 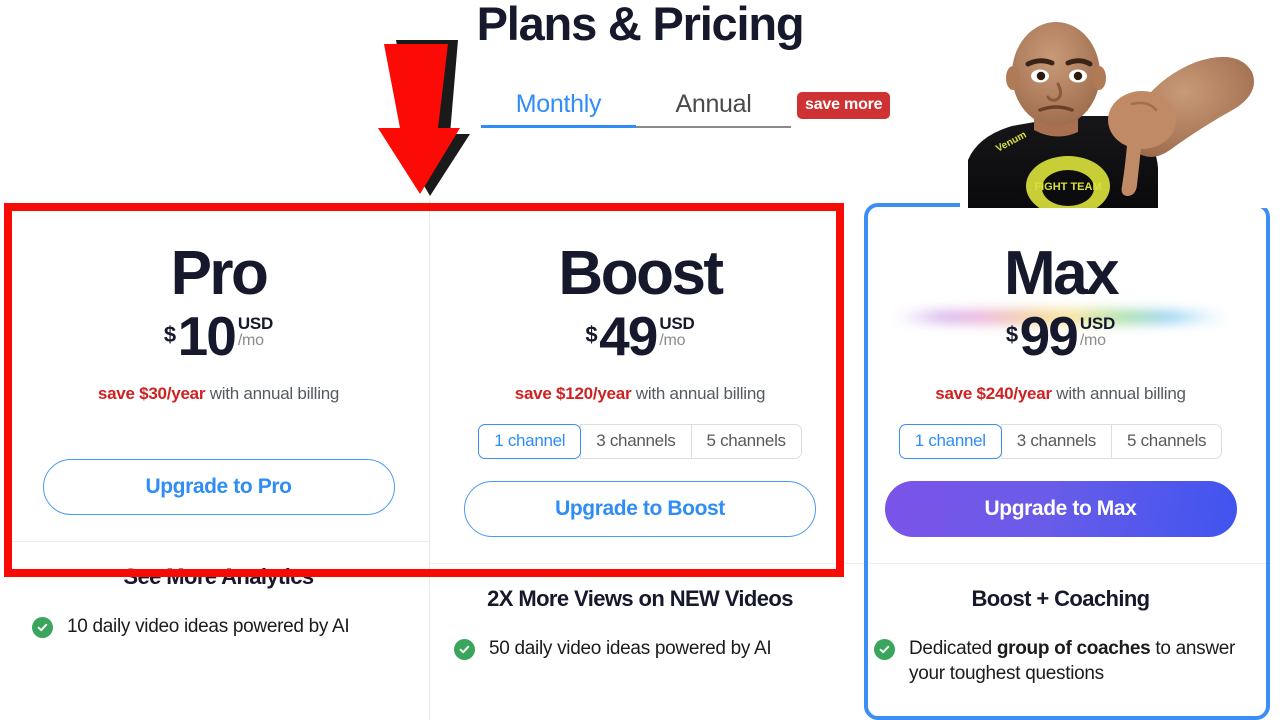 What do you see at coordinates (151, 393) in the screenshot?
I see `savings-amount: save $30/year` at bounding box center [151, 393].